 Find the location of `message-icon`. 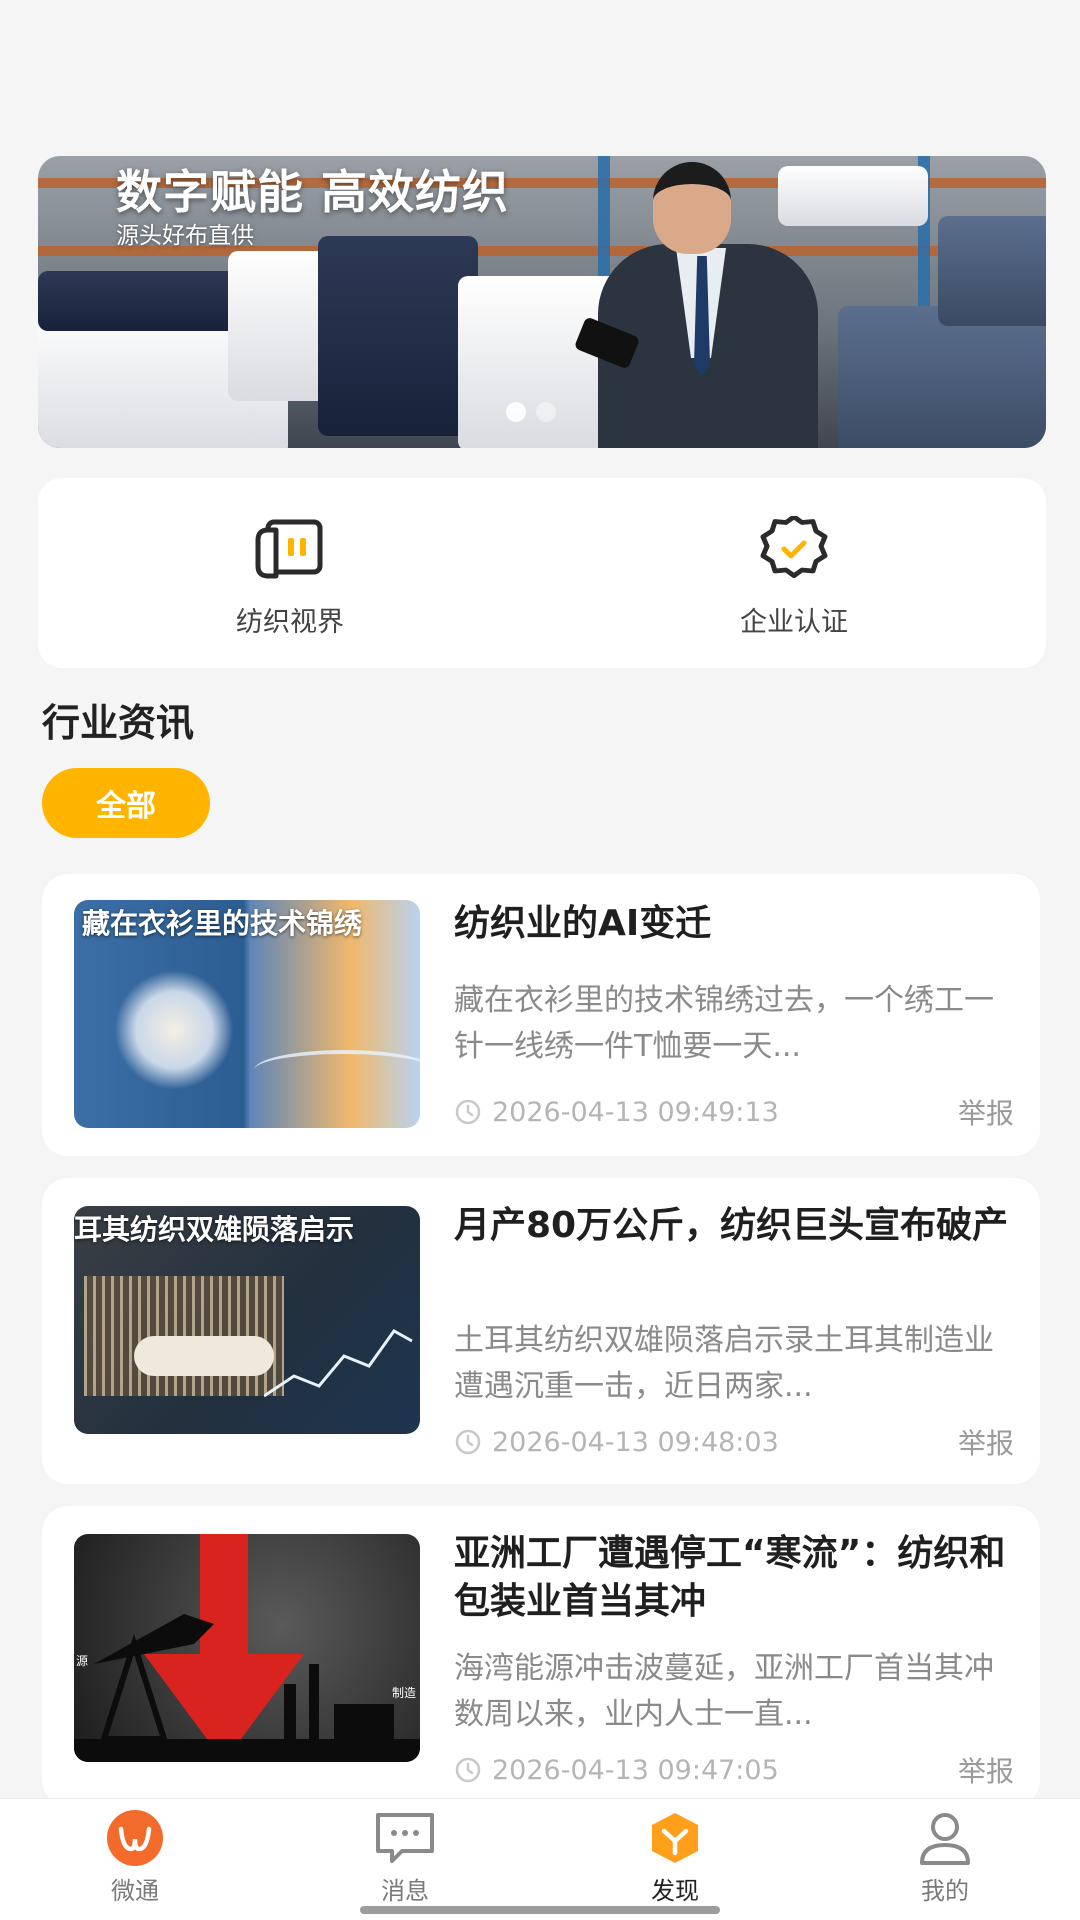

message-icon is located at coordinates (405, 1838).